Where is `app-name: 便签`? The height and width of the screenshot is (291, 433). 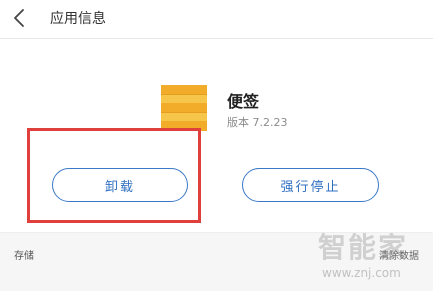 app-name: 便签 is located at coordinates (243, 101).